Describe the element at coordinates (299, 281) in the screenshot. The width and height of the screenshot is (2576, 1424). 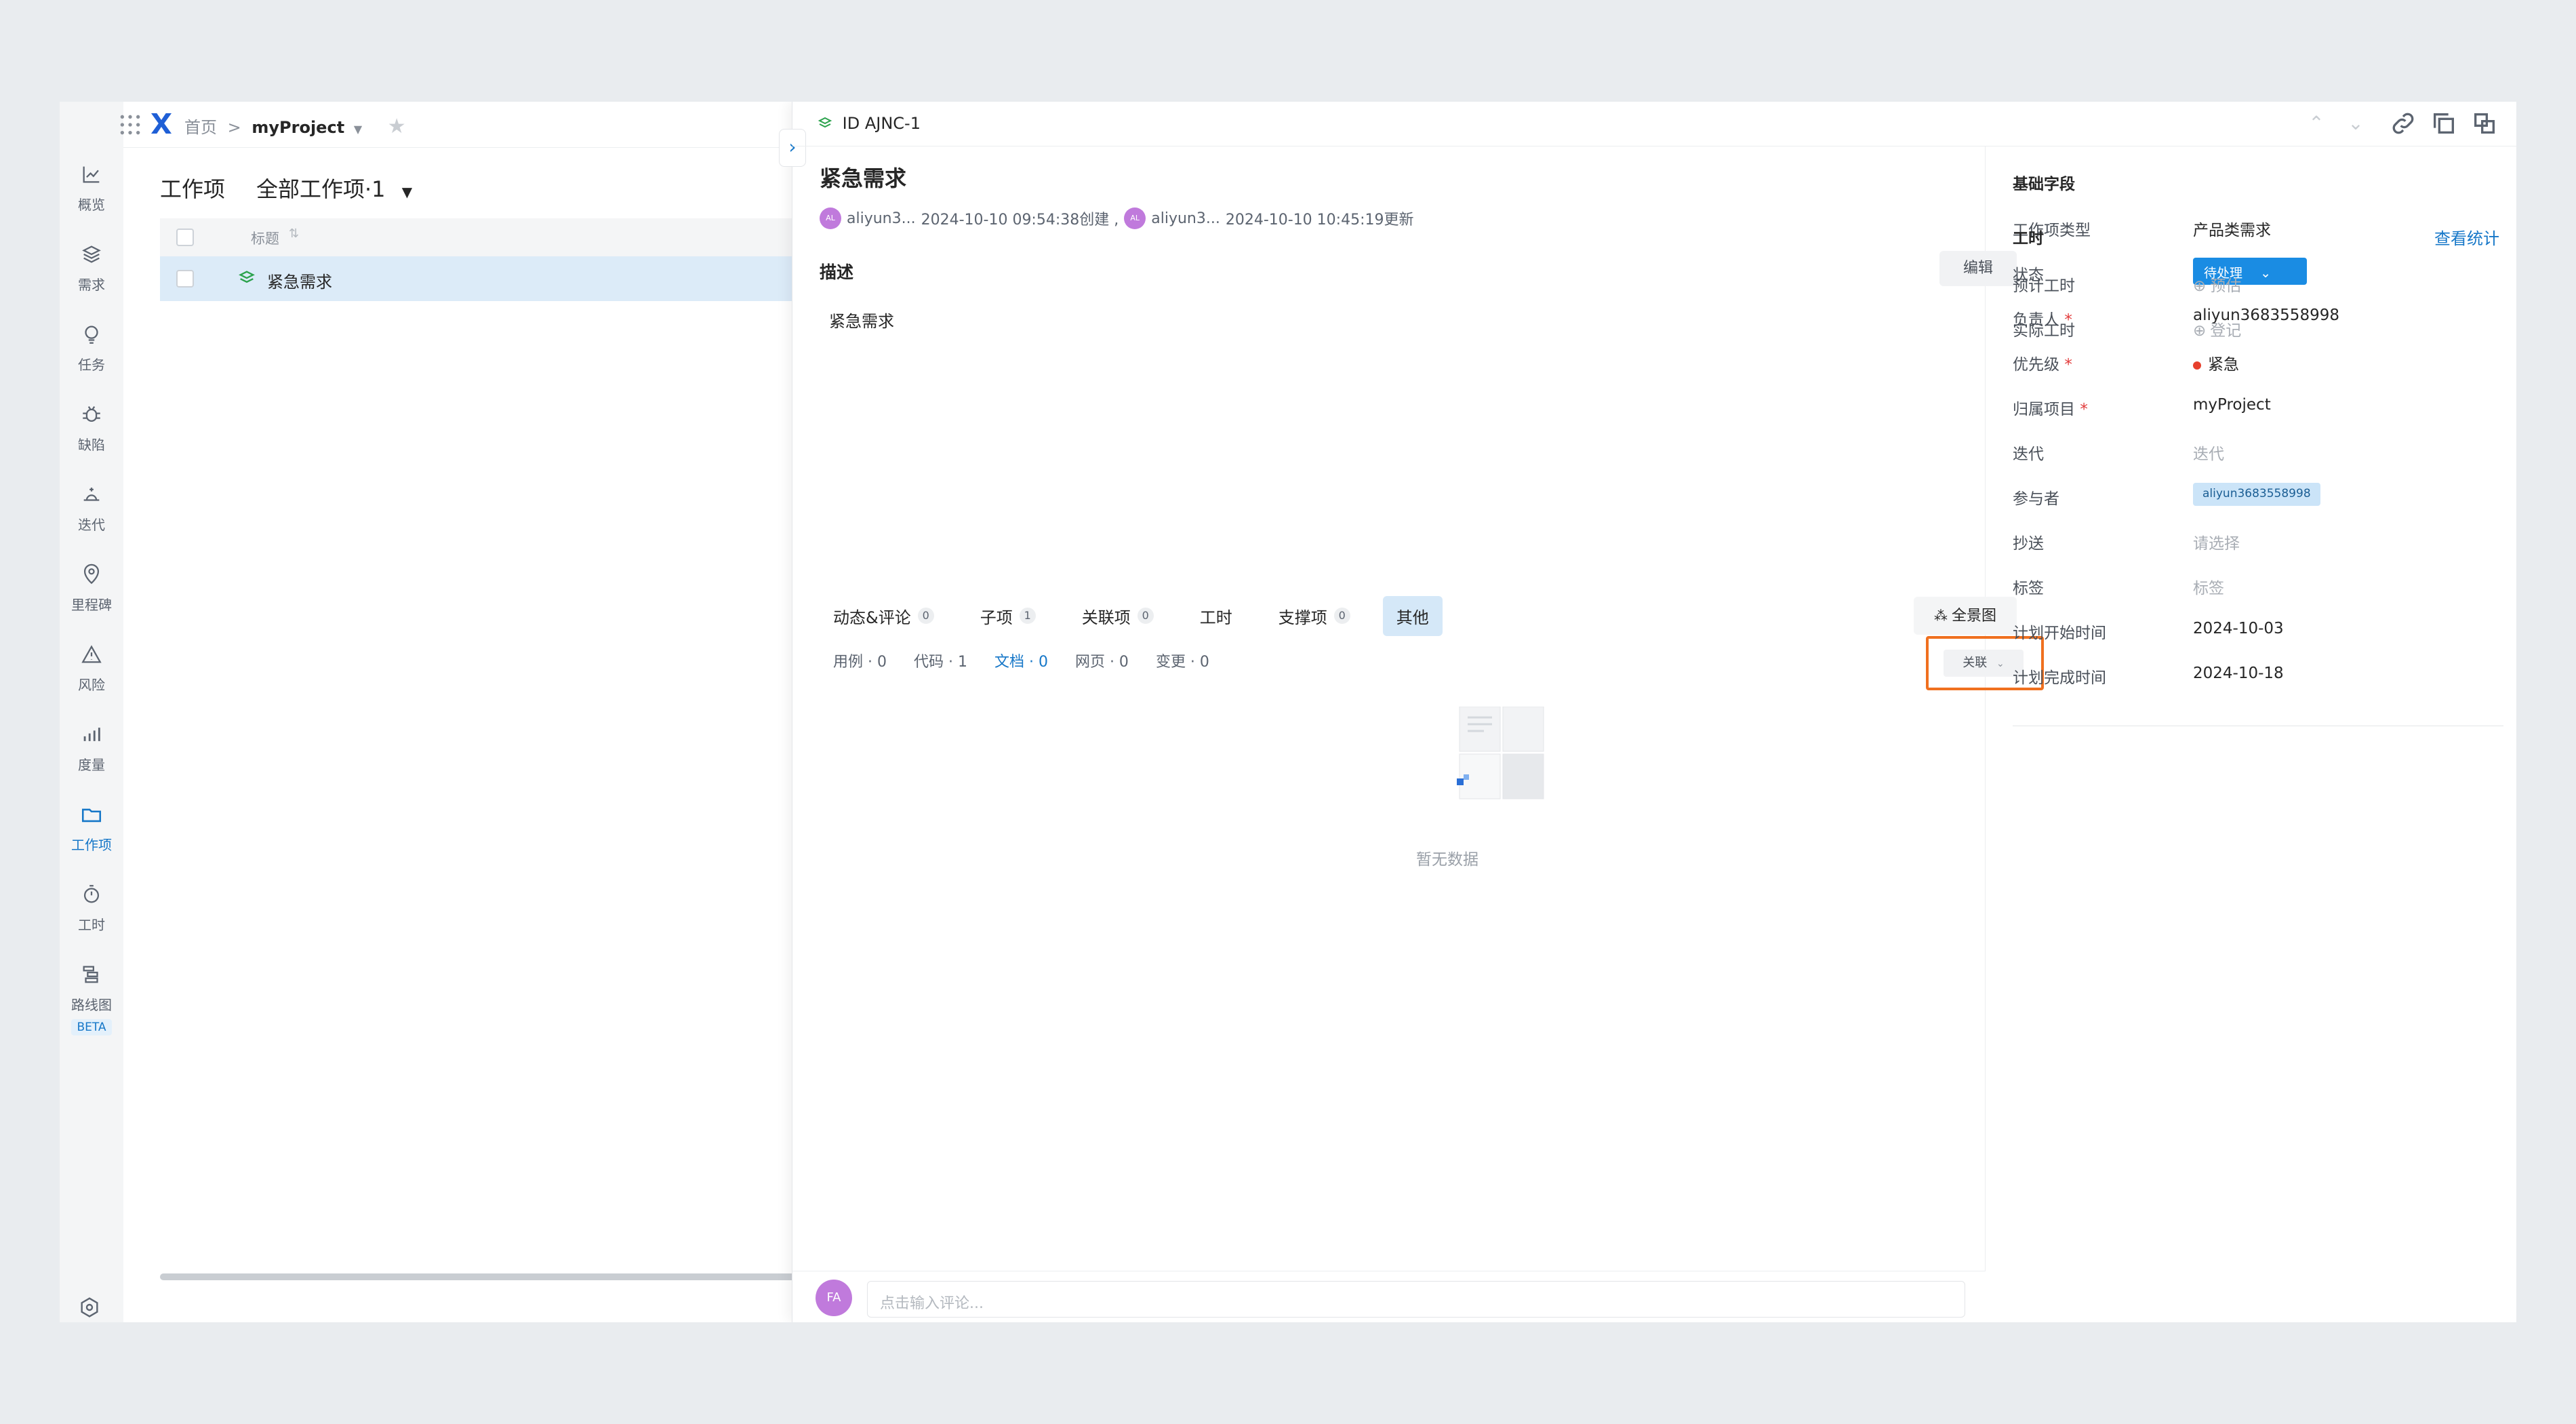
I see `row-title: 紧急需求` at that location.